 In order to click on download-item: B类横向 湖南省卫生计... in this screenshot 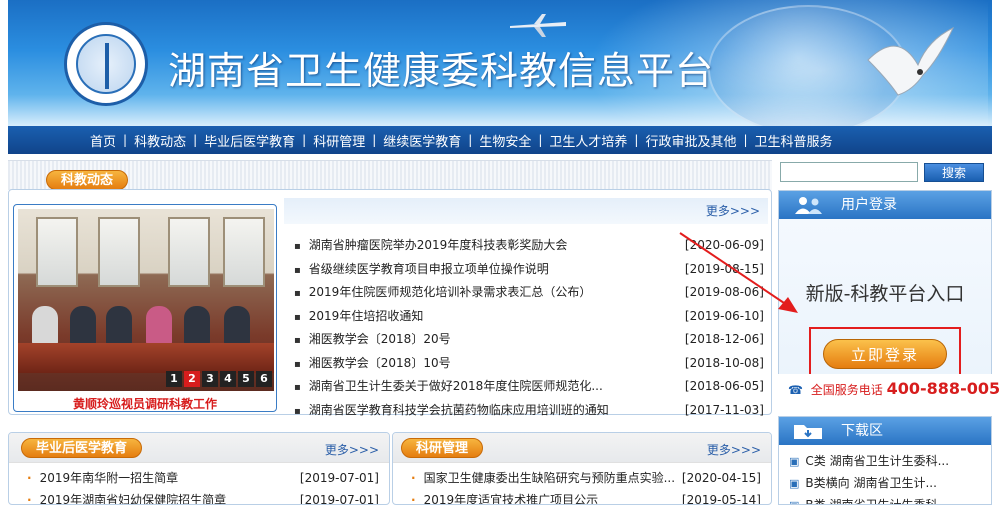, I will do `click(885, 483)`.